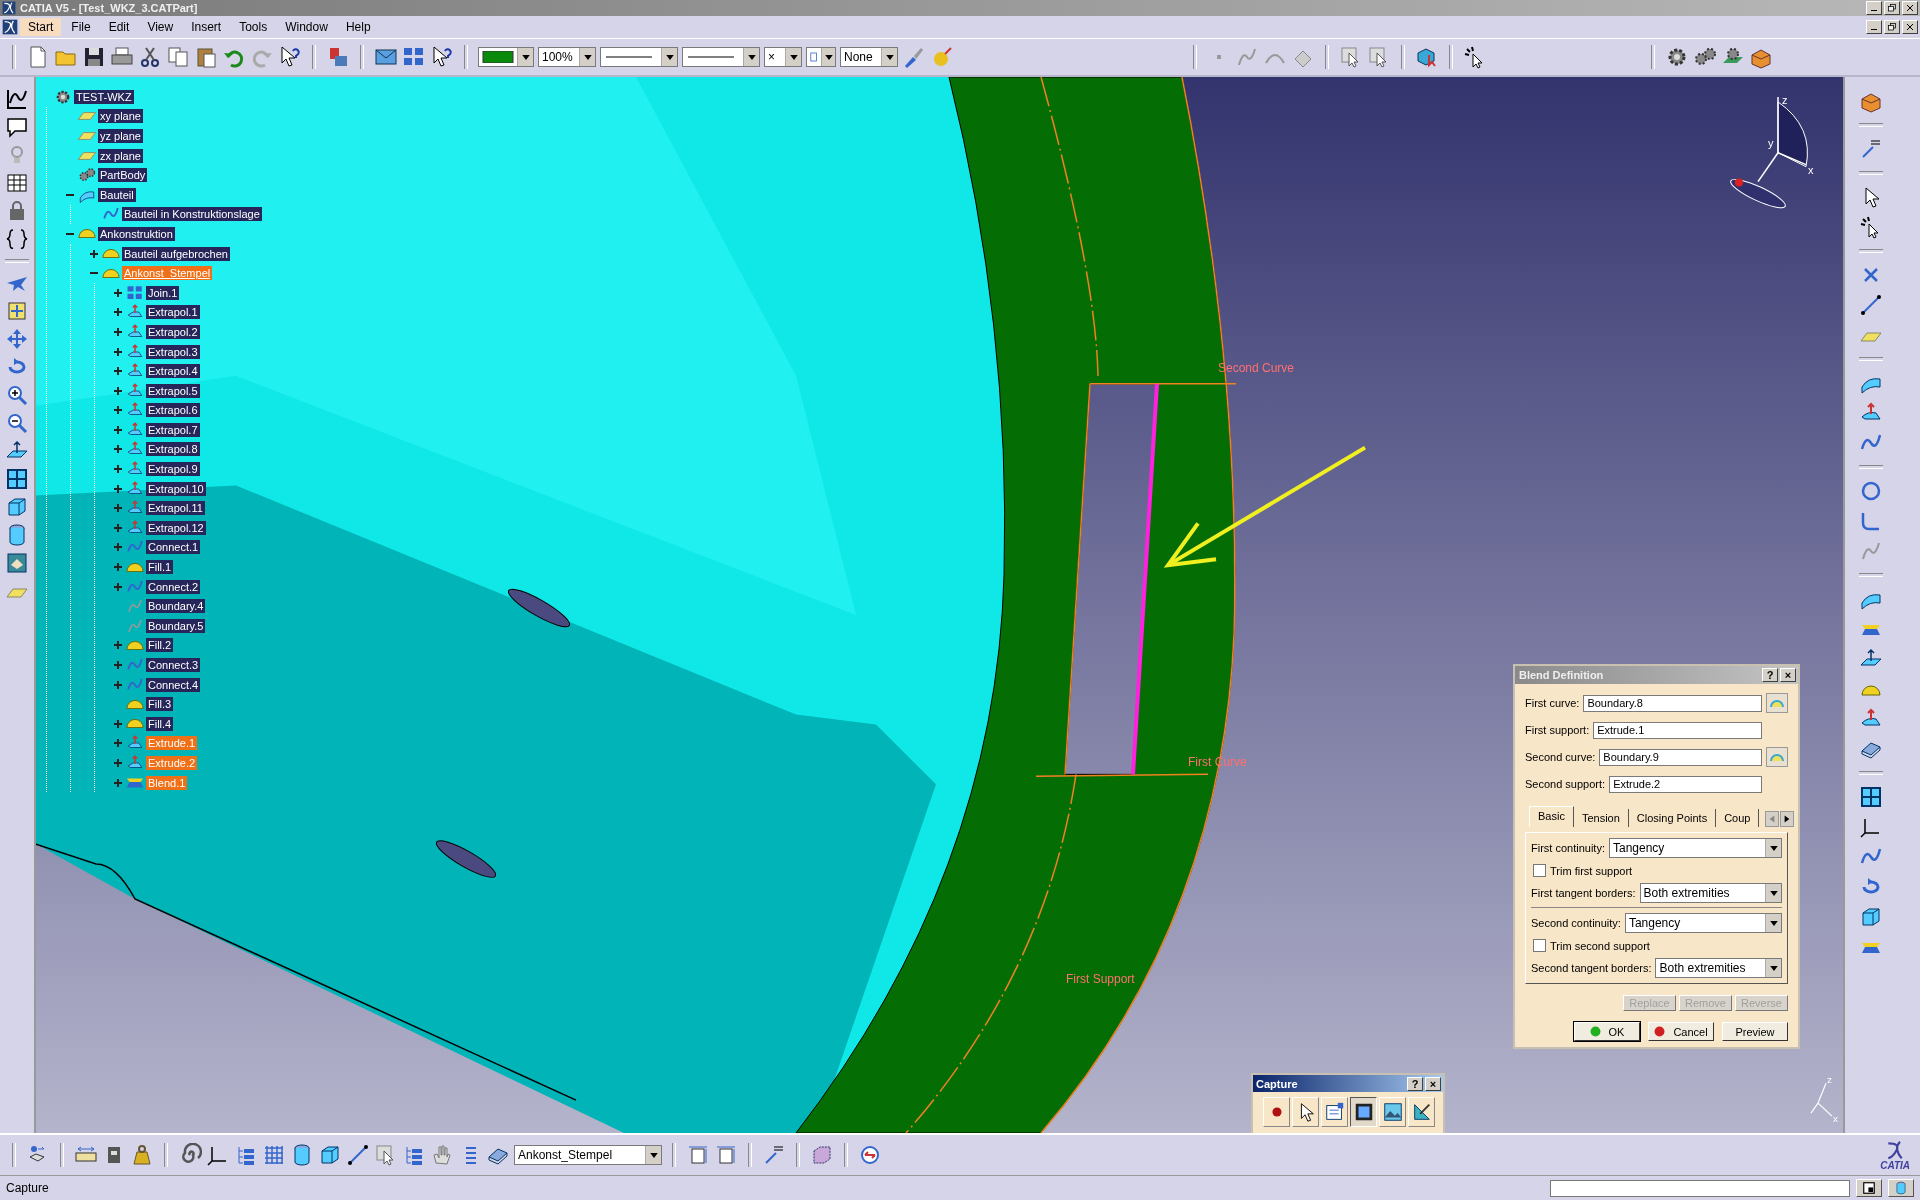 This screenshot has height=1200, width=1920. What do you see at coordinates (1680, 757) in the screenshot?
I see `input-field: Boundary.9` at bounding box center [1680, 757].